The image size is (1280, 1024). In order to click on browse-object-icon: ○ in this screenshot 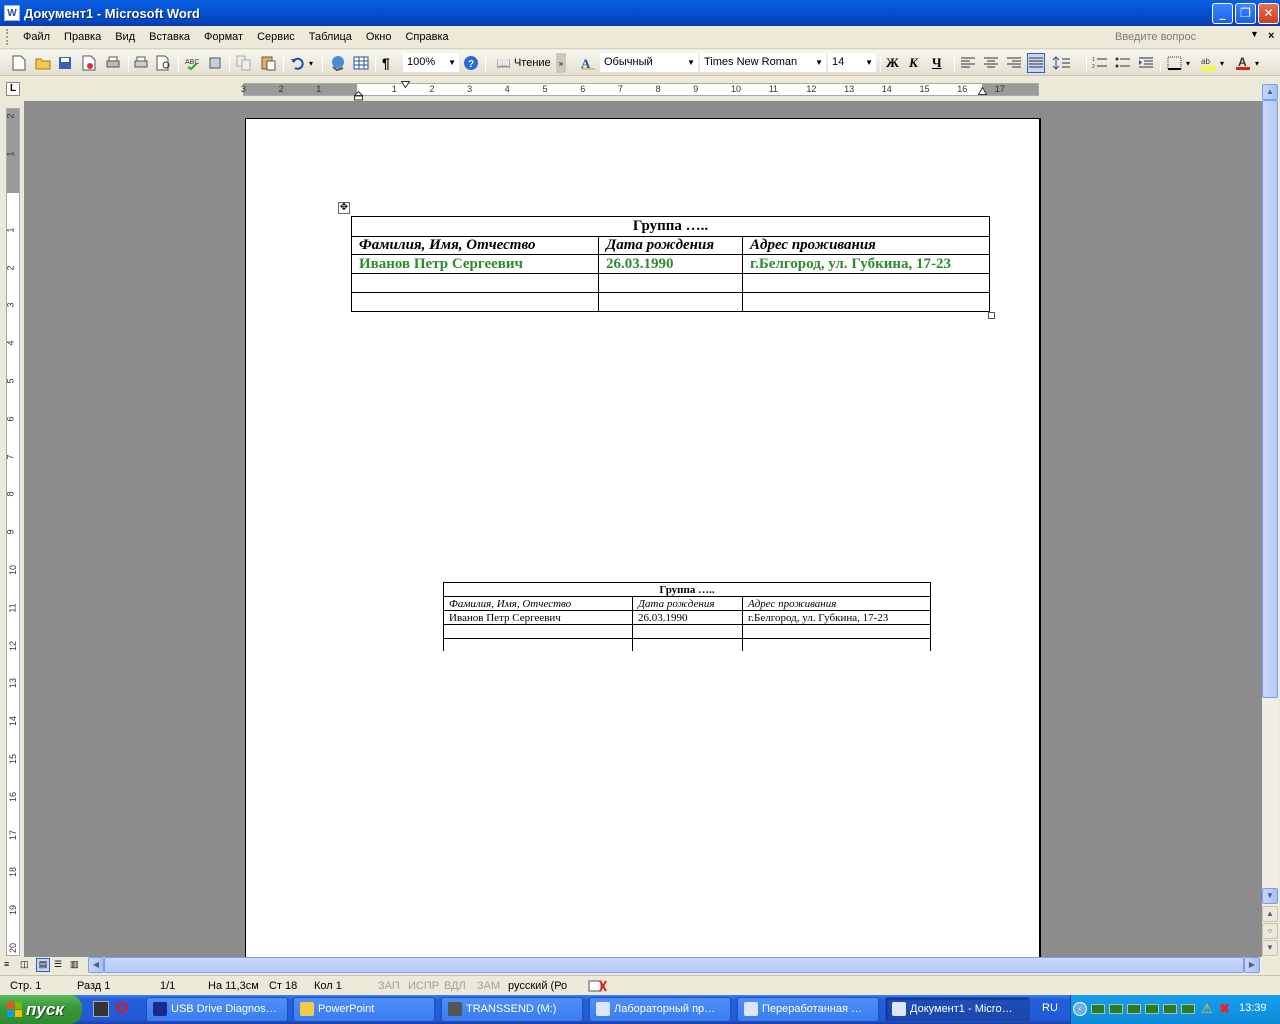, I will do `click(1270, 931)`.